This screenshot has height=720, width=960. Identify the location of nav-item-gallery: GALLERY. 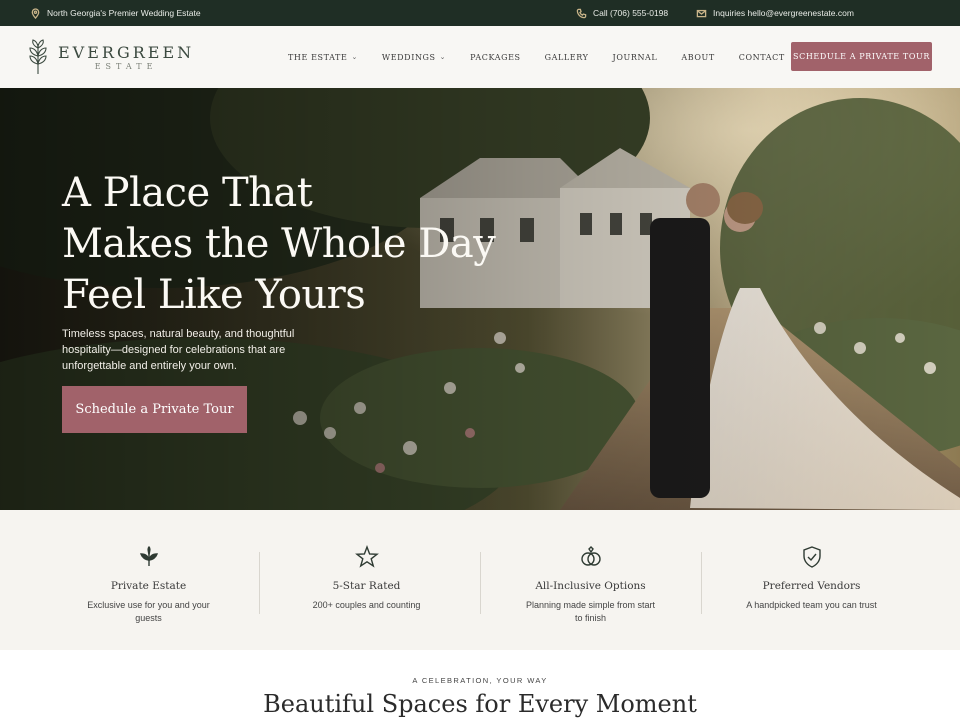
(567, 57).